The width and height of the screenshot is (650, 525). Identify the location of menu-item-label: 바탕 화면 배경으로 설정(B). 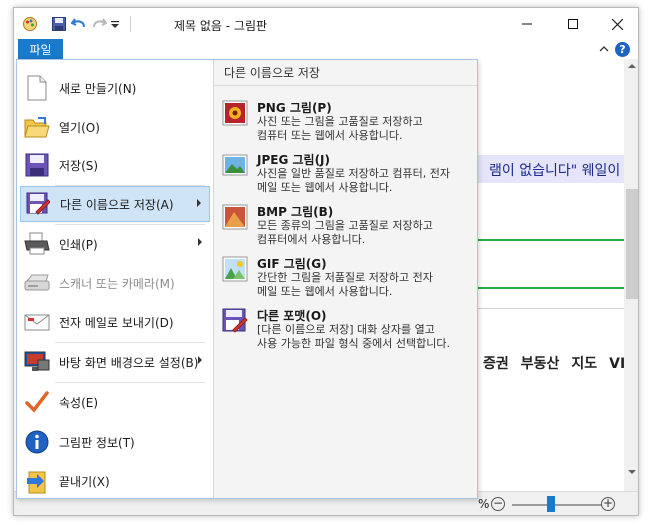
(129, 362).